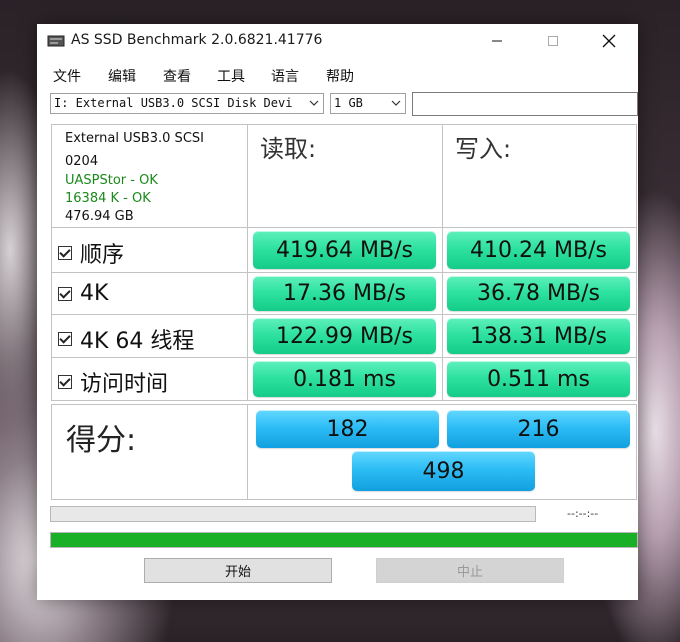 Image resolution: width=680 pixels, height=642 pixels. What do you see at coordinates (238, 570) in the screenshot?
I see `start-button: 开始` at bounding box center [238, 570].